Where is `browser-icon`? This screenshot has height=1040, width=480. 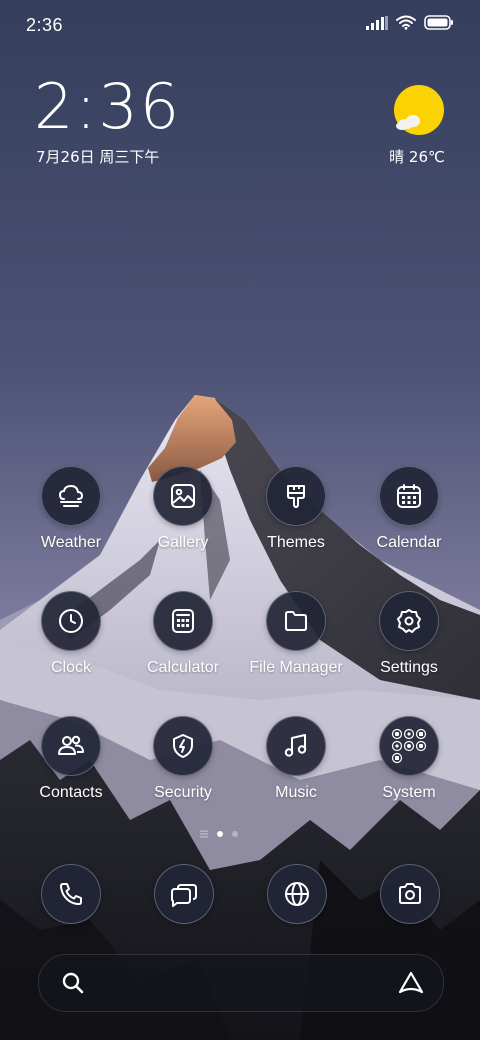
browser-icon is located at coordinates (297, 894).